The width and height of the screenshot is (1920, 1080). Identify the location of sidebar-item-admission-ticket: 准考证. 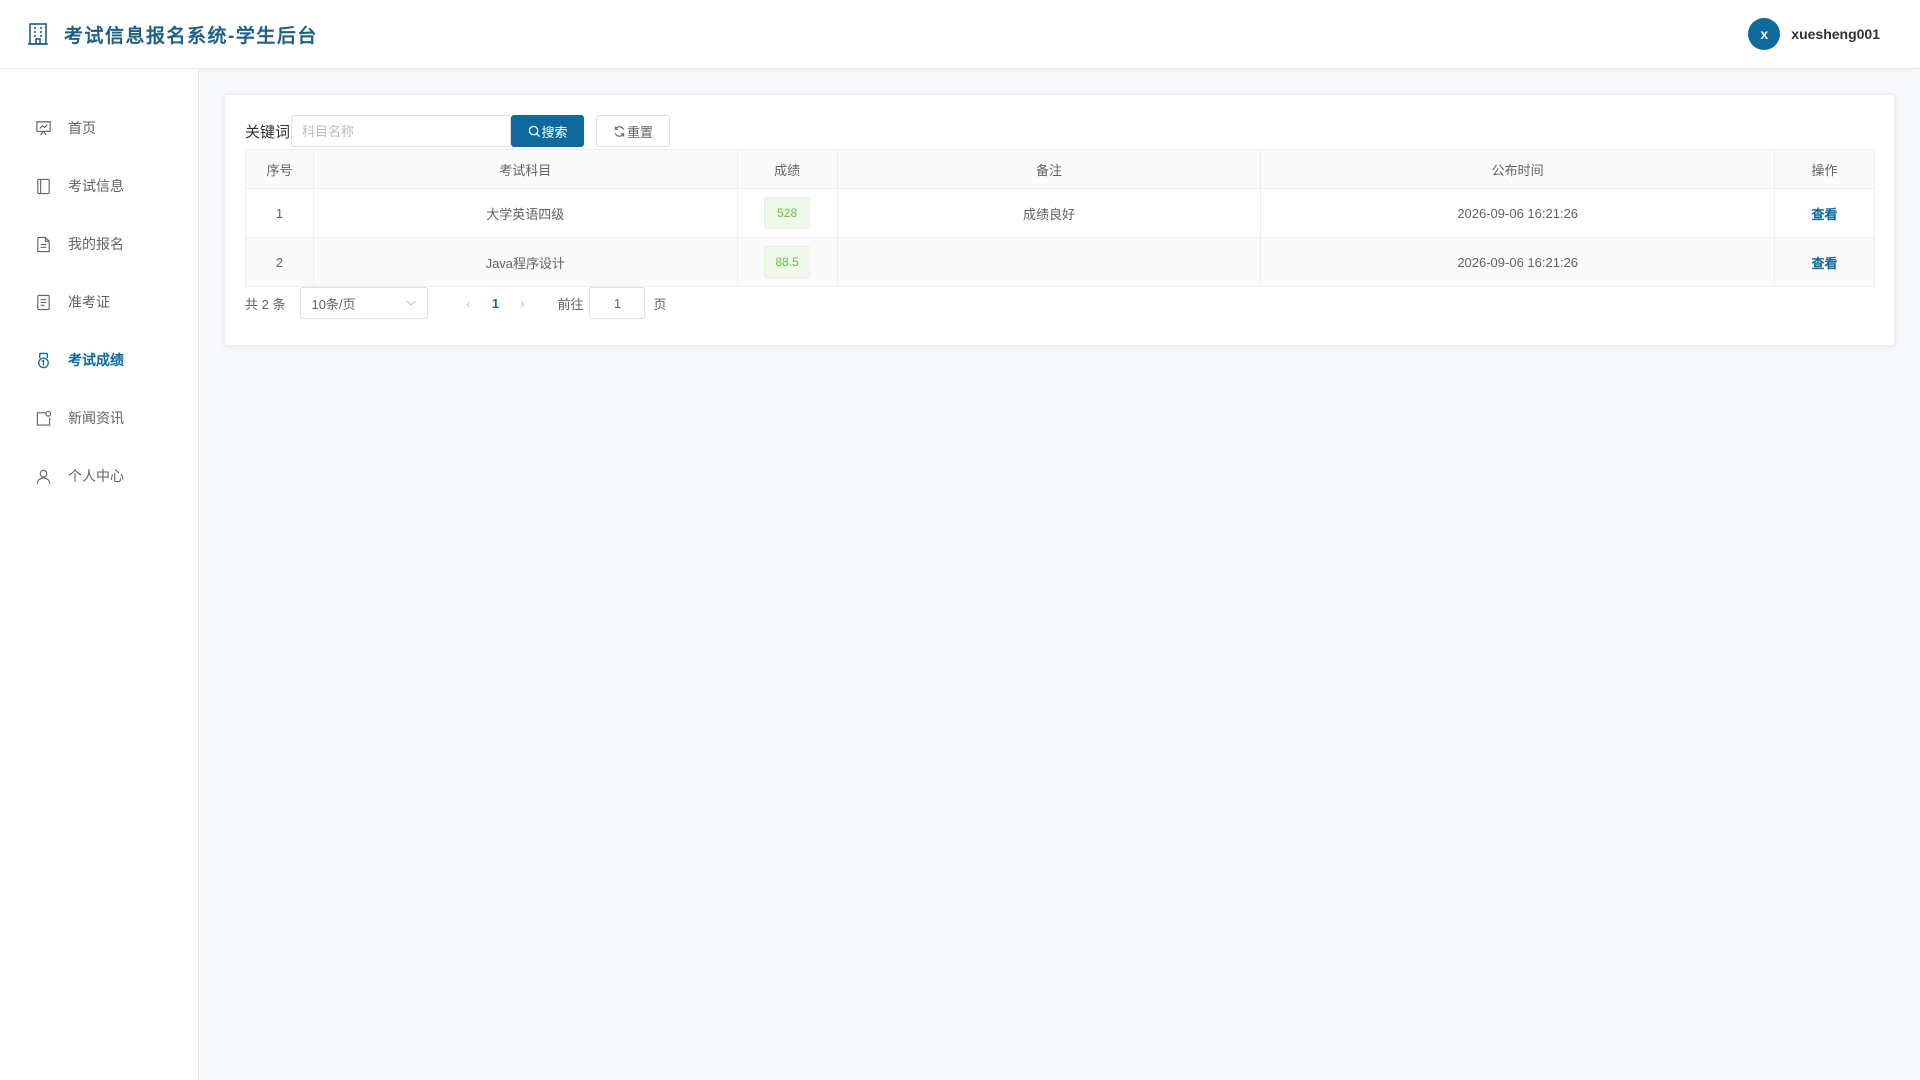
(99, 302).